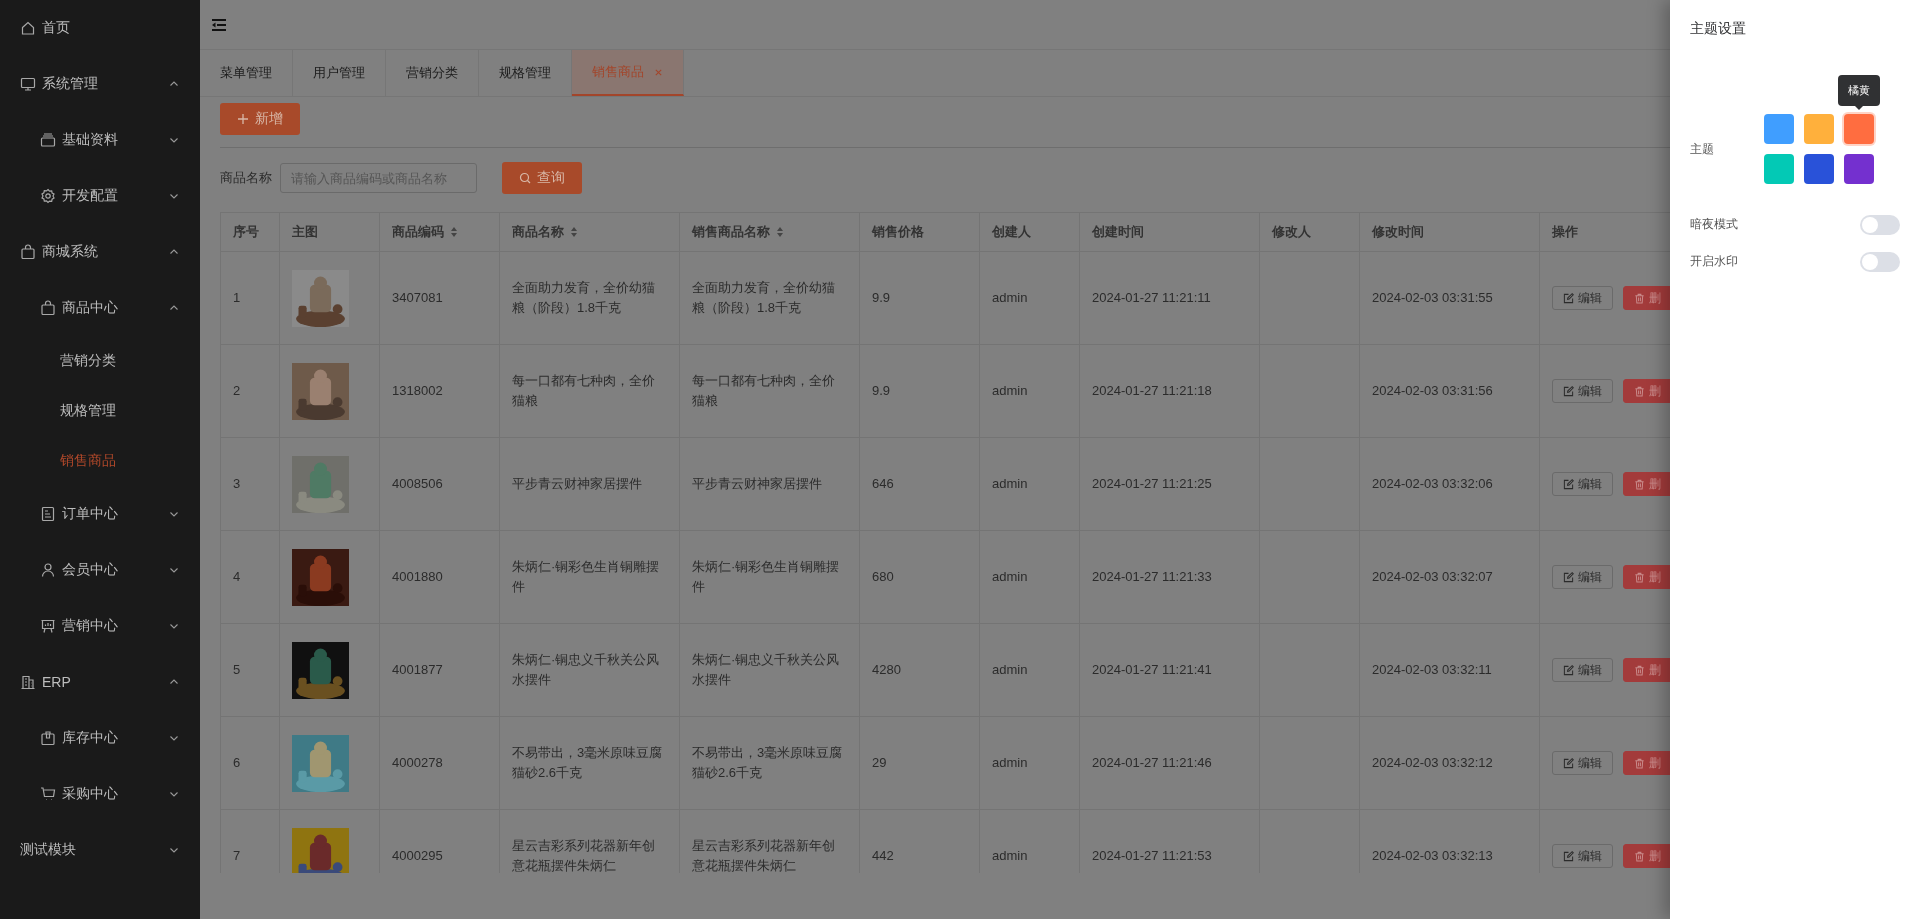 The width and height of the screenshot is (1920, 919). Describe the element at coordinates (439, 763) in the screenshot. I see `table-cell: 4000278` at that location.